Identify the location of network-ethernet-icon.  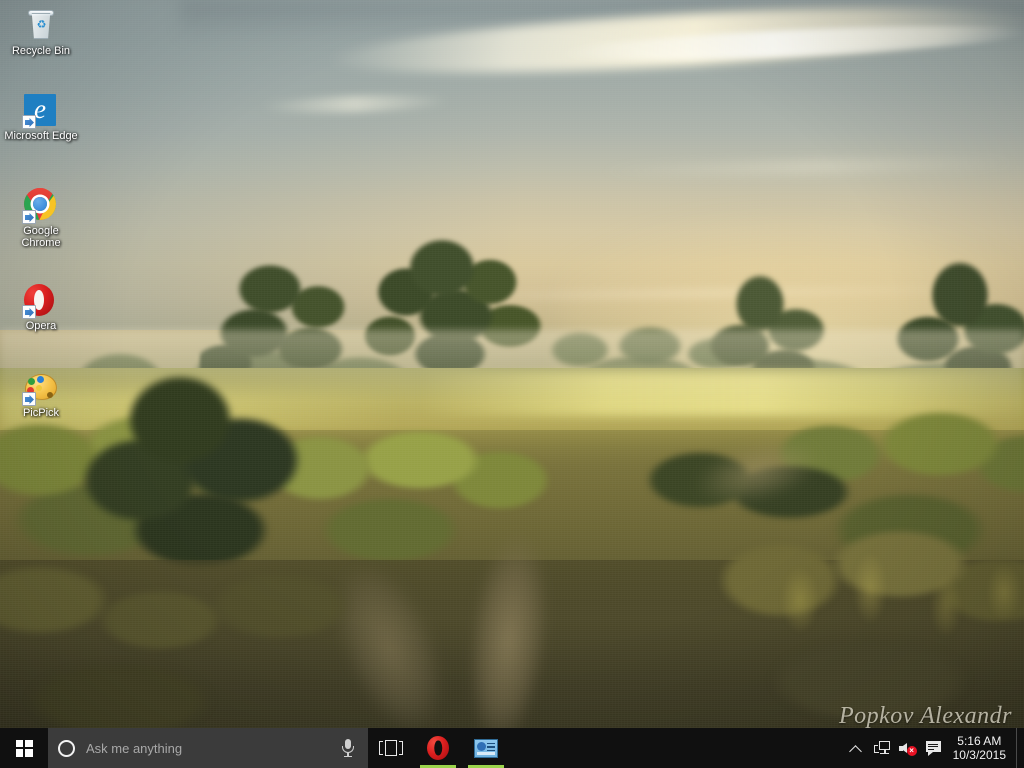
(882, 748).